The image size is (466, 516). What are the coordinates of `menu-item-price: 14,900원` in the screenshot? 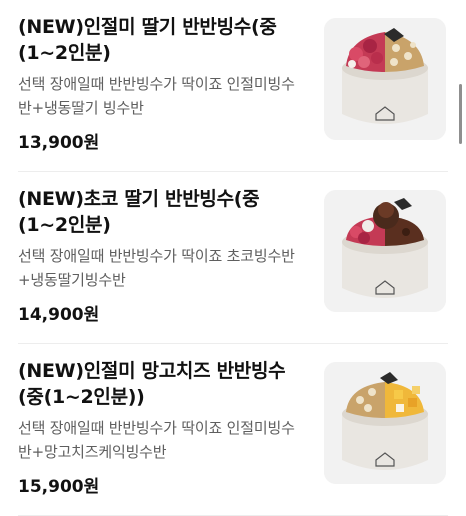 It's located at (59, 315).